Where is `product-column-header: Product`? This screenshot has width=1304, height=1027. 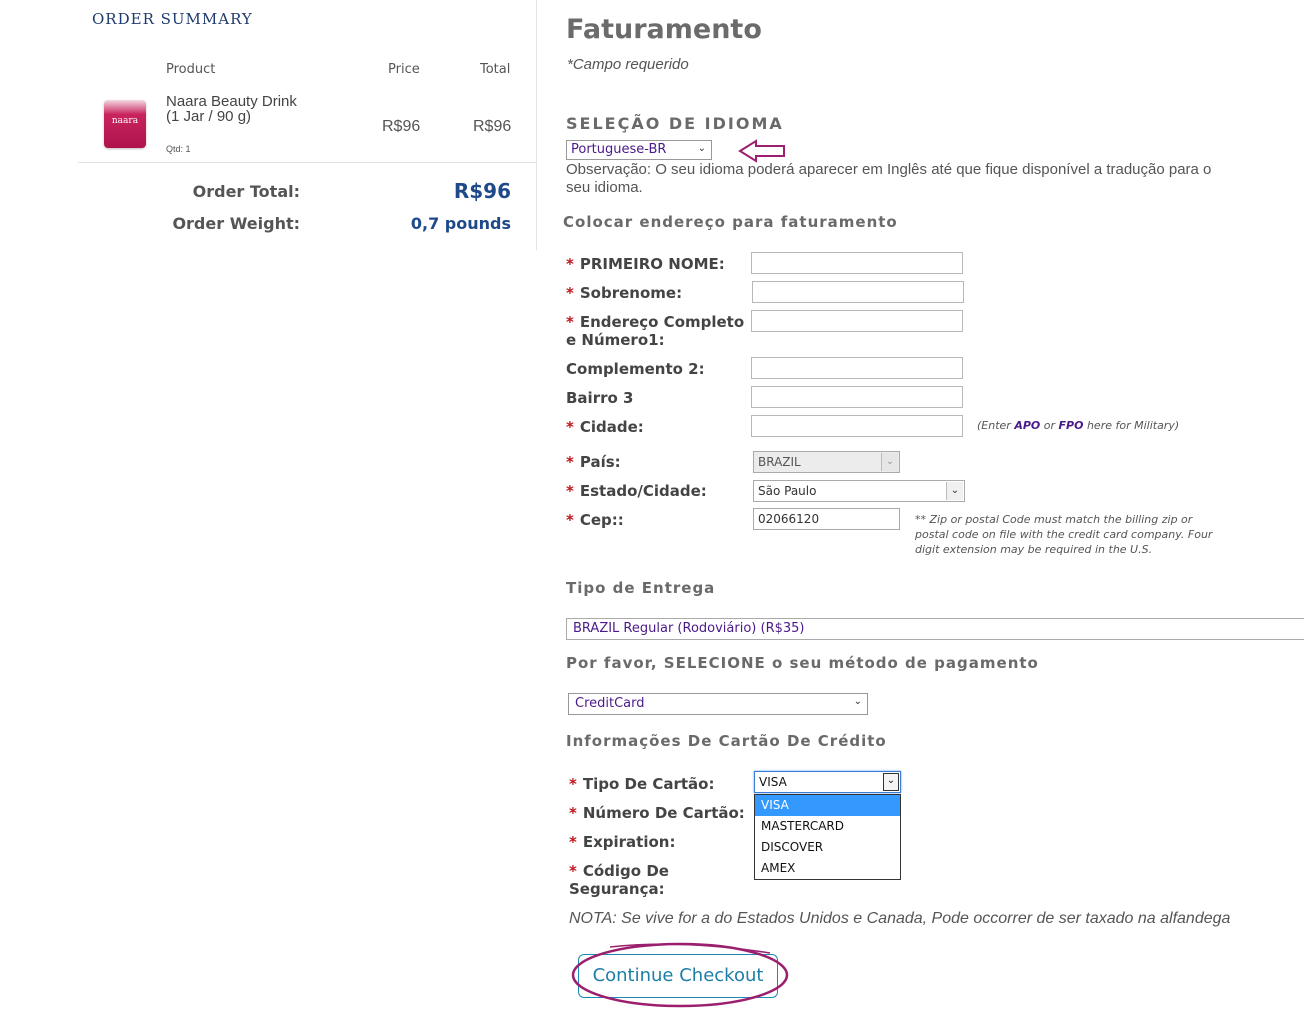
product-column-header: Product is located at coordinates (191, 69).